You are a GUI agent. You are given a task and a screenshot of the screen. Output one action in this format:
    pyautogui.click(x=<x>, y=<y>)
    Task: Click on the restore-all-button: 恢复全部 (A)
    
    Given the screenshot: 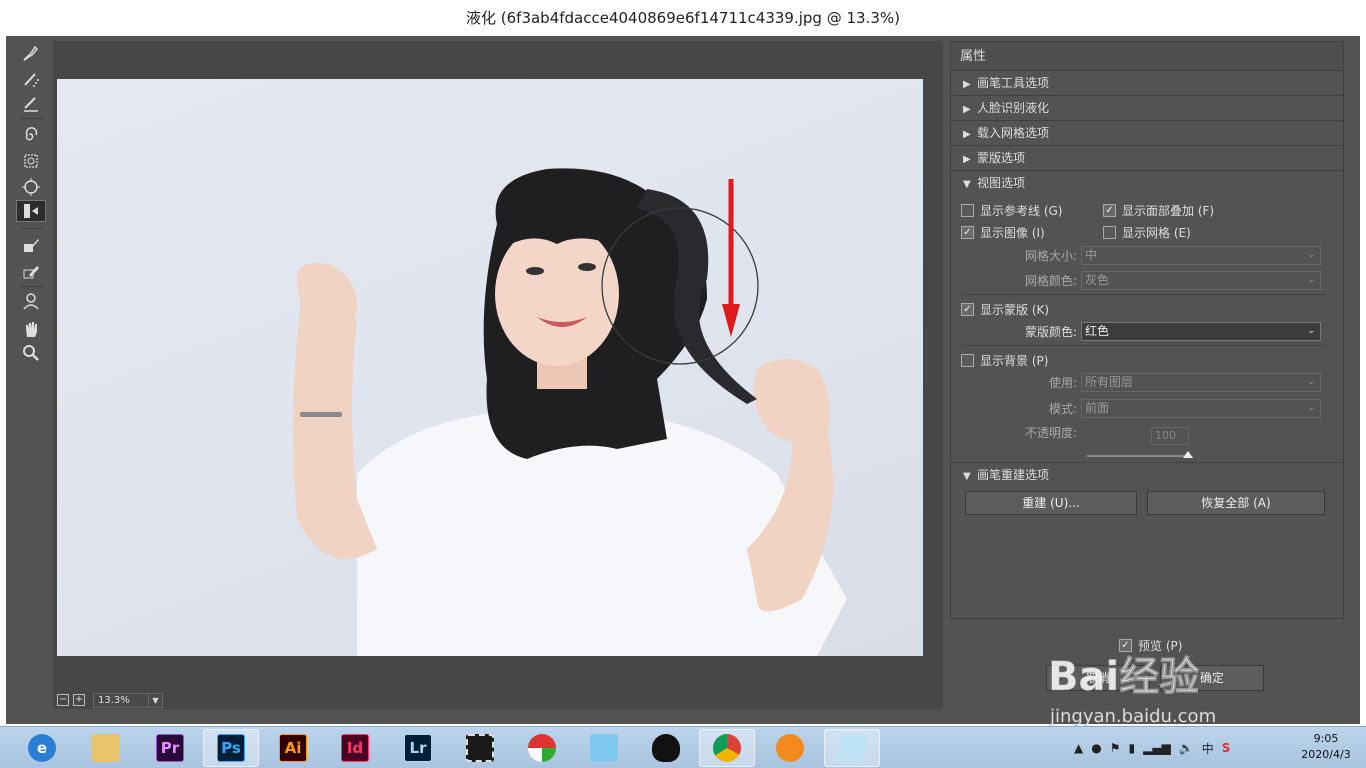 What is the action you would take?
    pyautogui.click(x=1236, y=503)
    